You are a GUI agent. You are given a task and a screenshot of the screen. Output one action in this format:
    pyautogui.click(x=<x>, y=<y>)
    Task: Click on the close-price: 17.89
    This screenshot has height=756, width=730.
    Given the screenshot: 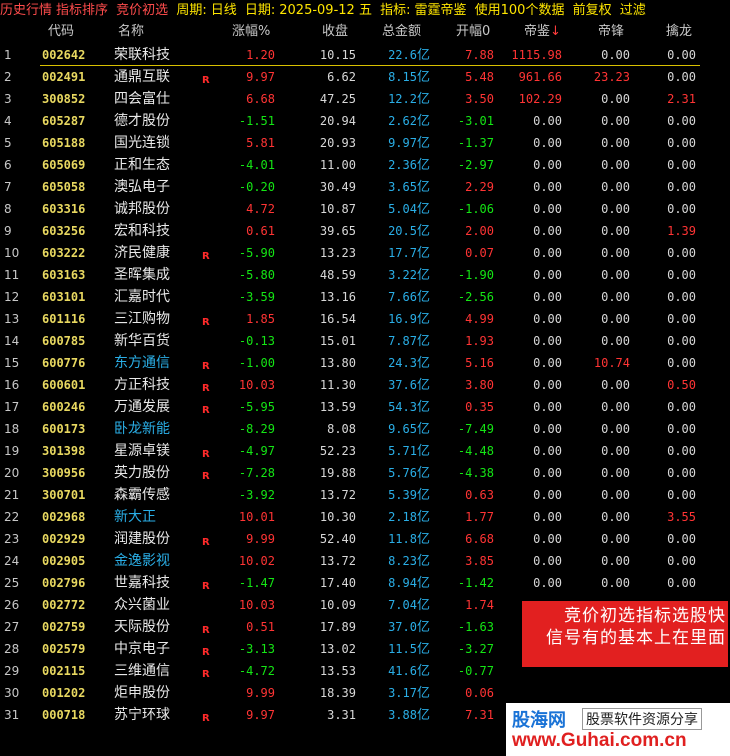 What is the action you would take?
    pyautogui.click(x=337, y=627)
    